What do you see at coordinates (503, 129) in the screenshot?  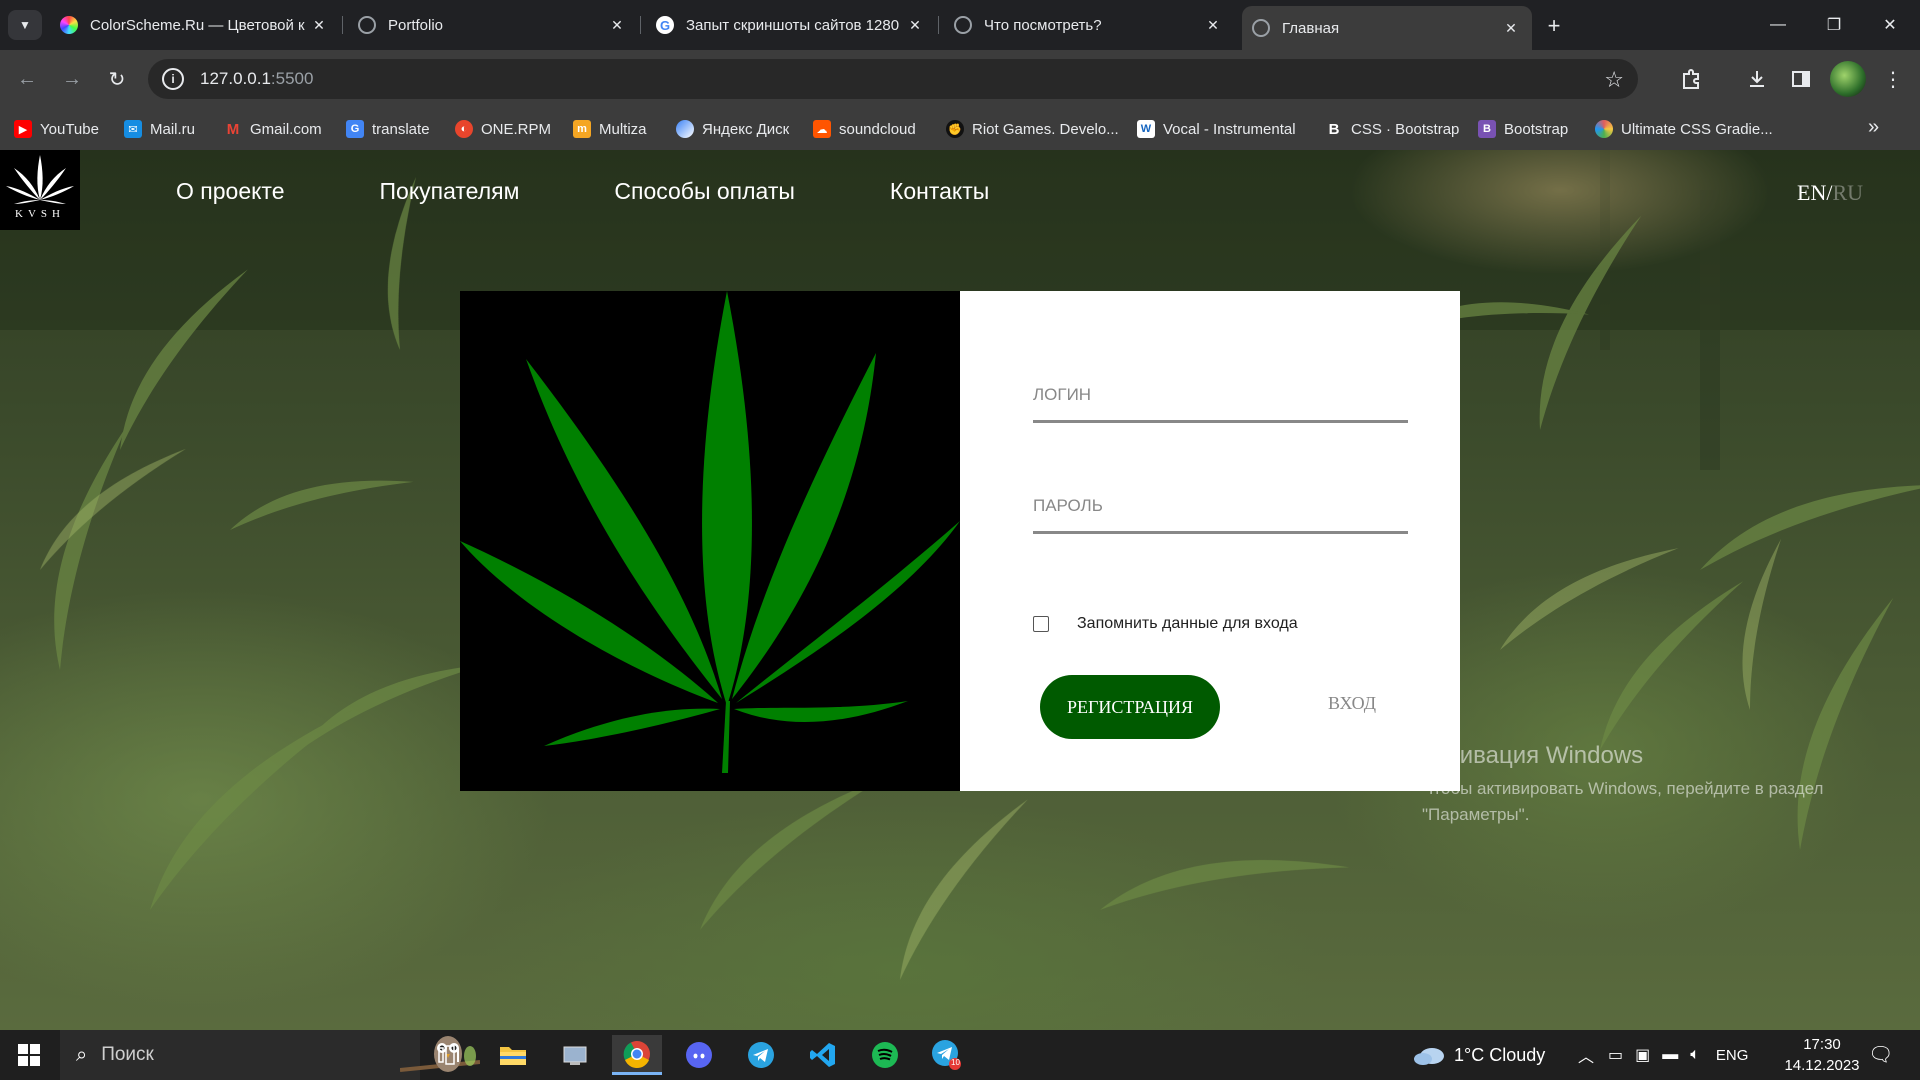 I see `bookmark-onerpm: ◐ ONE.RPM` at bounding box center [503, 129].